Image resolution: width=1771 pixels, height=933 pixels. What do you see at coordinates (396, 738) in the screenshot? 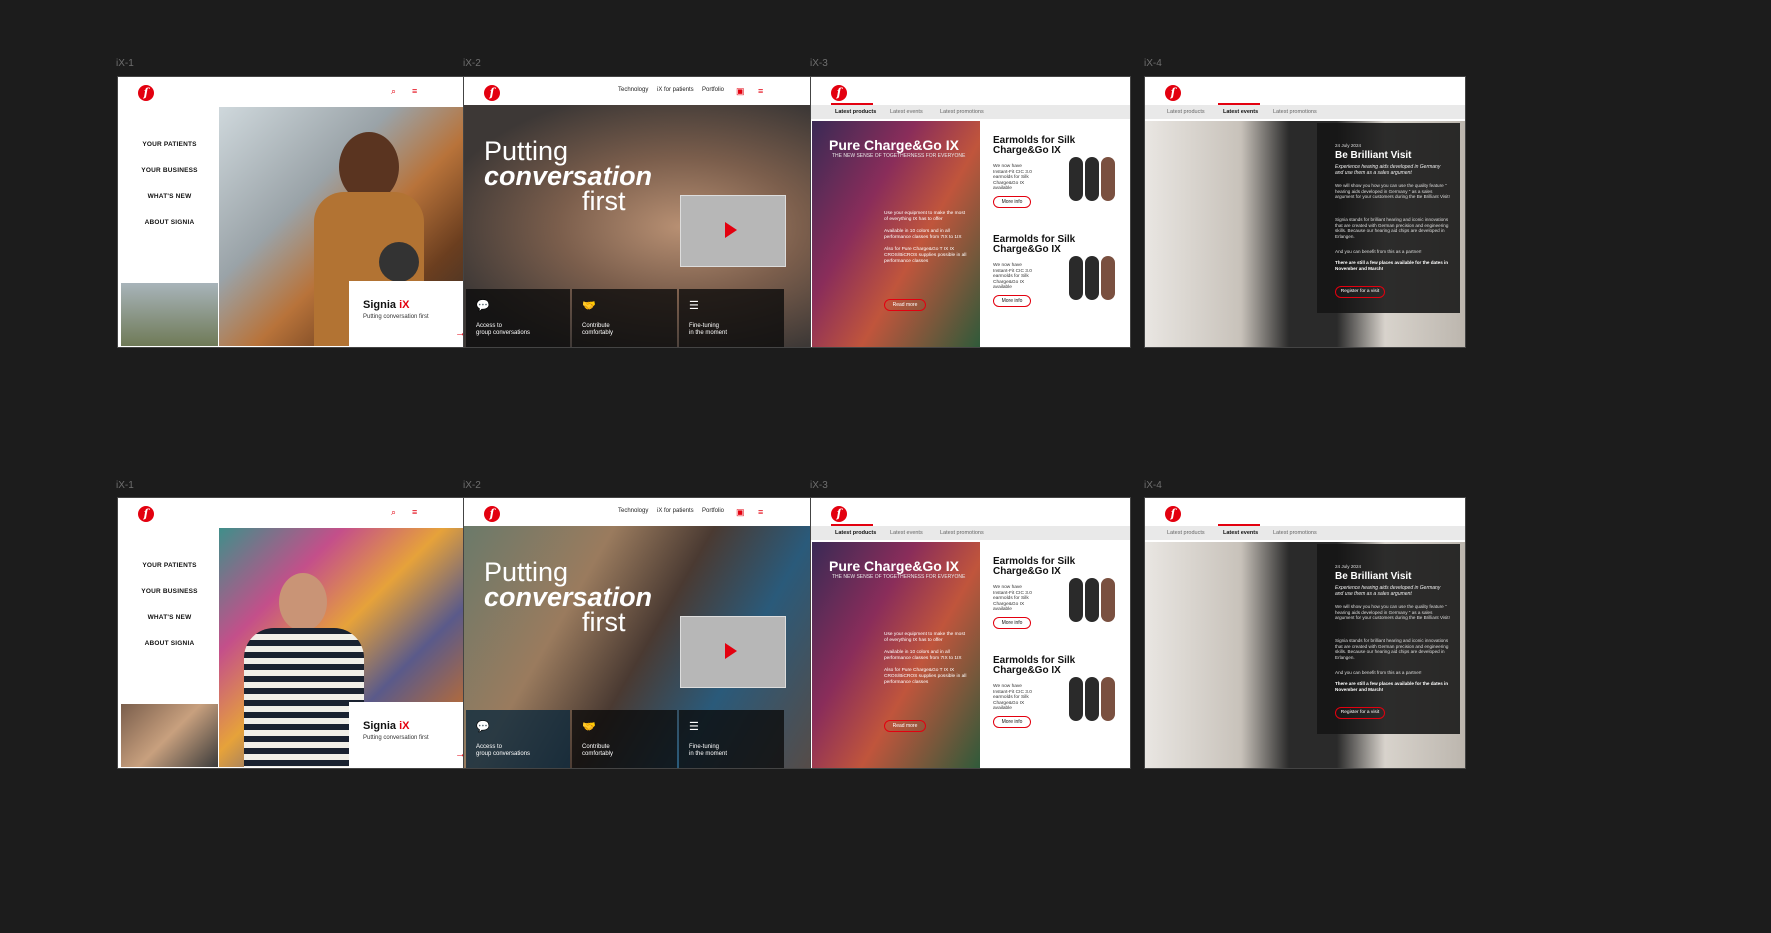
I see `card-subtitle: Putting conversation first` at bounding box center [396, 738].